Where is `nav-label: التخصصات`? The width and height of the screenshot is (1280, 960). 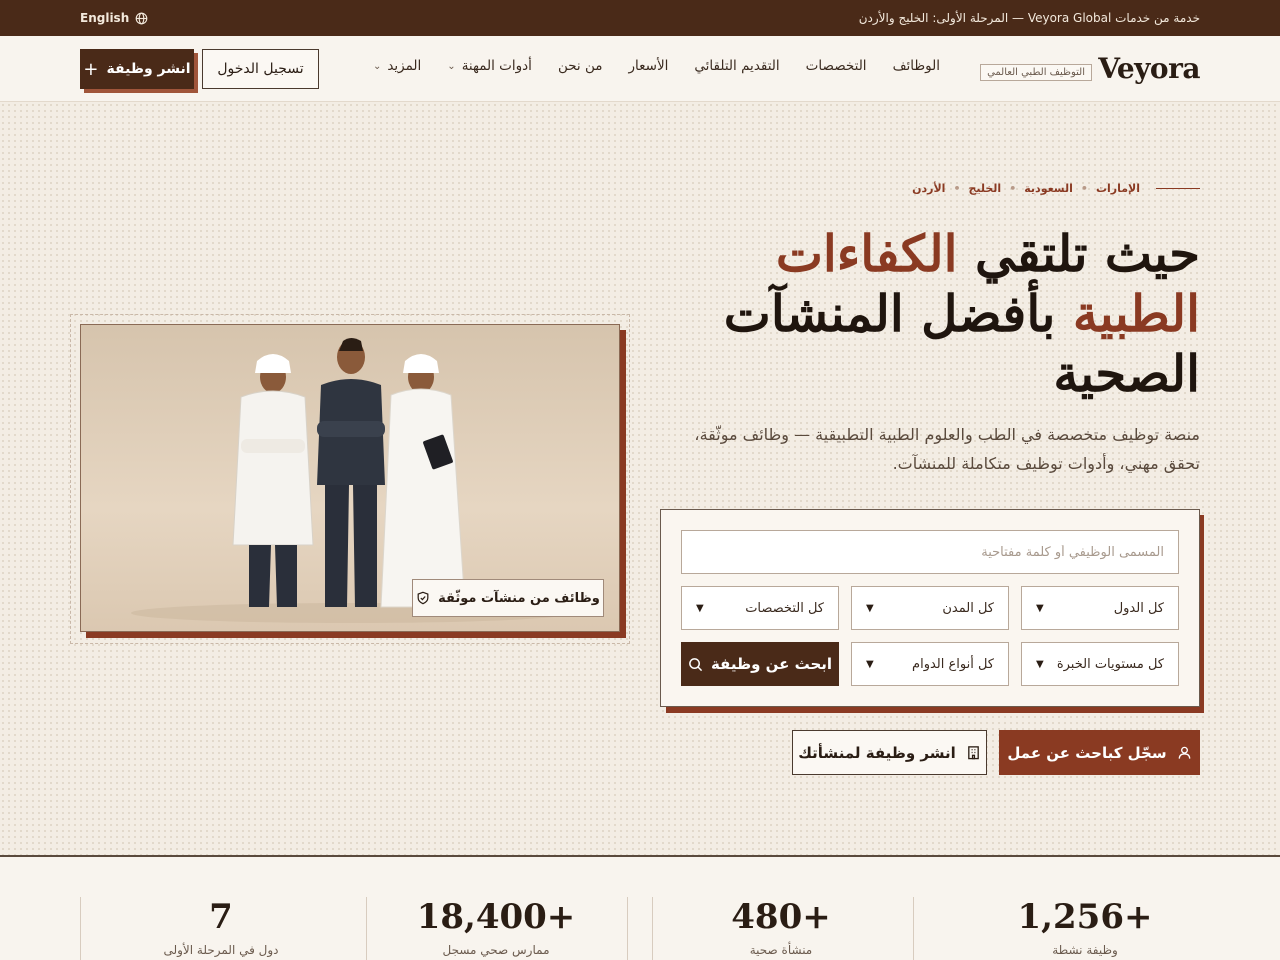
nav-label: التخصصات is located at coordinates (836, 66).